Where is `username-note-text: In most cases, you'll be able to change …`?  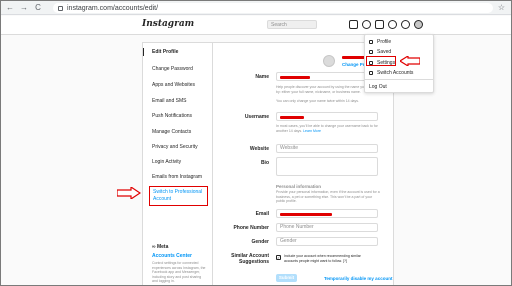 username-note-text: In most cases, you'll be able to change … is located at coordinates (324, 126).